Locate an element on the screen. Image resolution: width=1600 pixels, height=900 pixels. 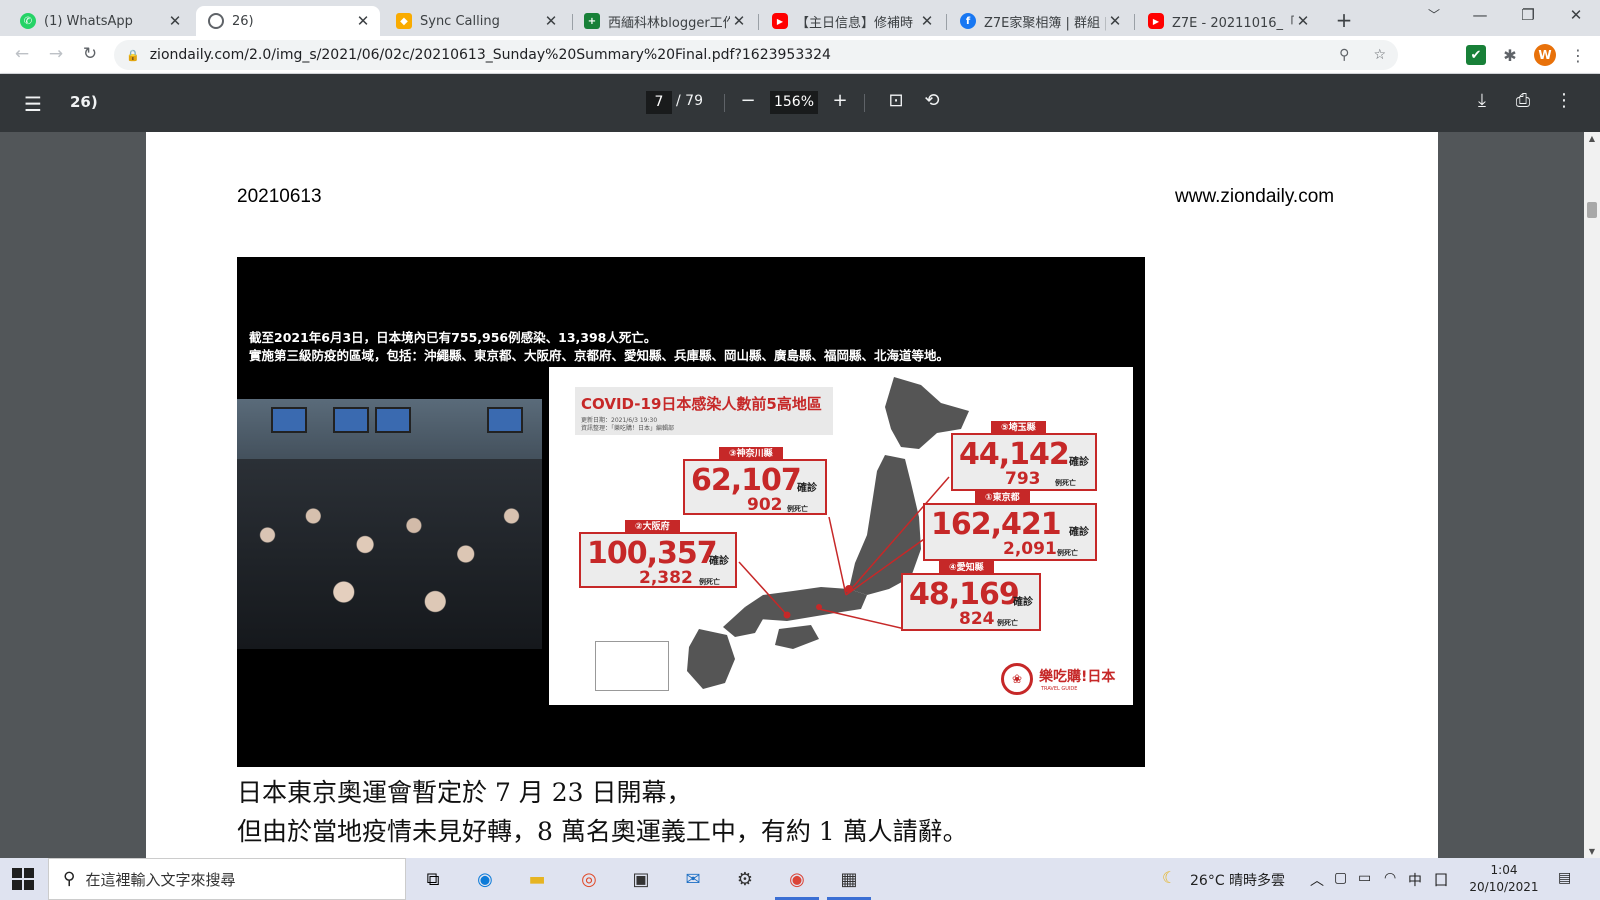
vertical-scrollbar: ▲ ▼ is located at coordinates (1592, 495).